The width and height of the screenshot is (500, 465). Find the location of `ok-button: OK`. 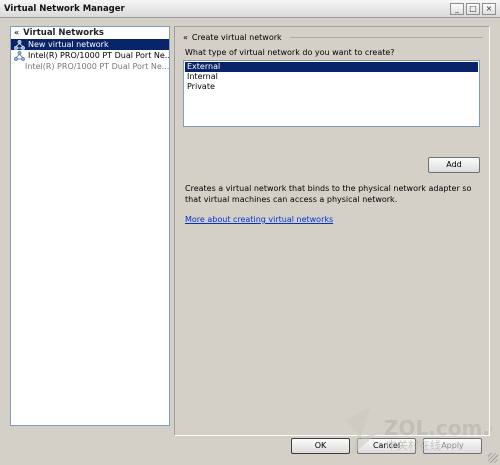

ok-button: OK is located at coordinates (320, 446).